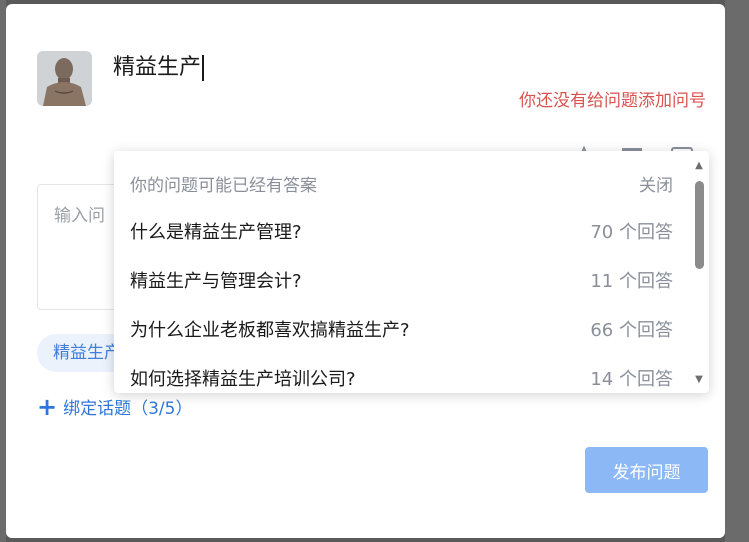  What do you see at coordinates (401, 183) in the screenshot?
I see `suggestions-header: 你的问题可能已经有答案 关闭` at bounding box center [401, 183].